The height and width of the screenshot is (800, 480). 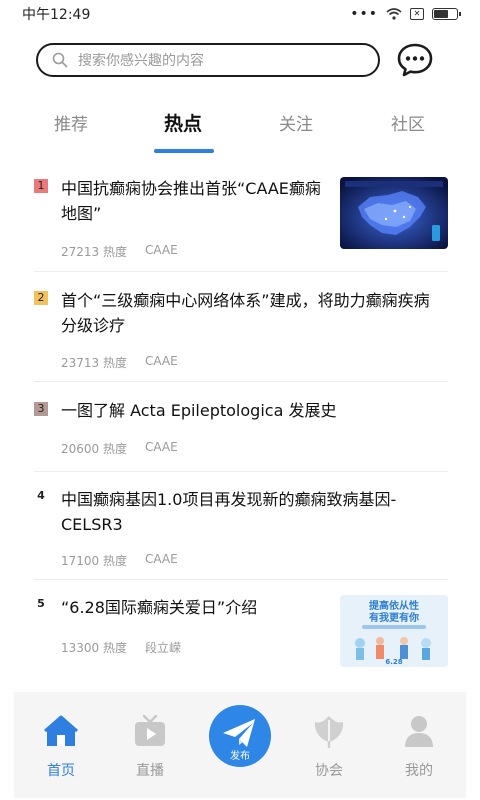 I want to click on item-title: 一图了解 Acta Epileptologica 发展史, so click(x=199, y=410).